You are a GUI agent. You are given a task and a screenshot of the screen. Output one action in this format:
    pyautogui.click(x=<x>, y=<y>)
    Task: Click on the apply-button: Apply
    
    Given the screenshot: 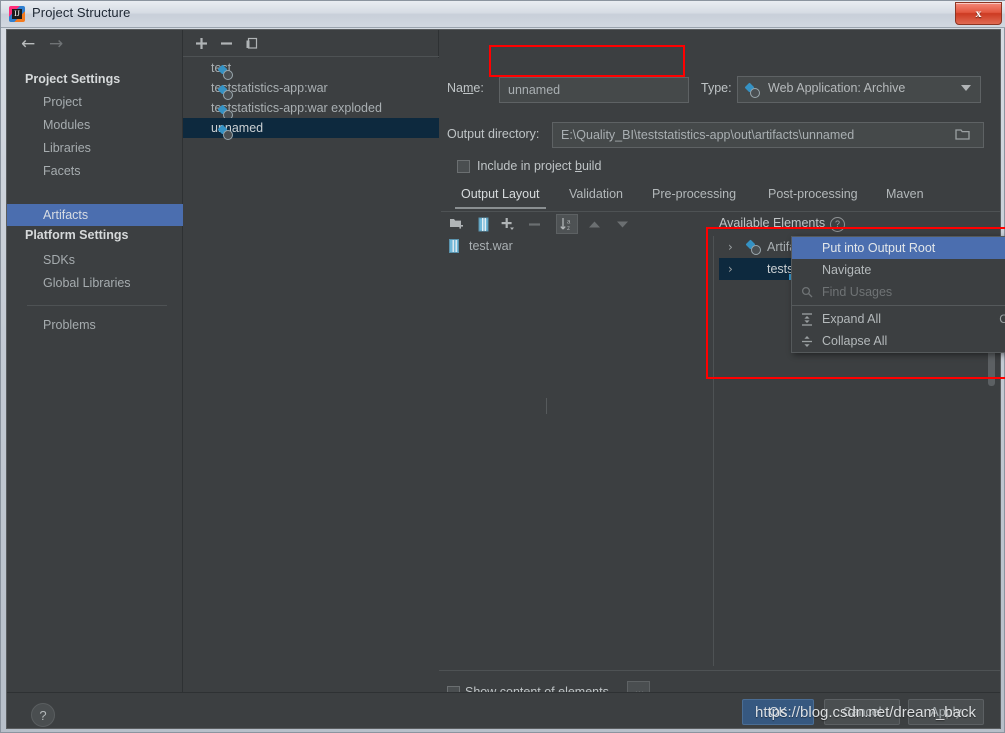 What is the action you would take?
    pyautogui.click(x=946, y=712)
    